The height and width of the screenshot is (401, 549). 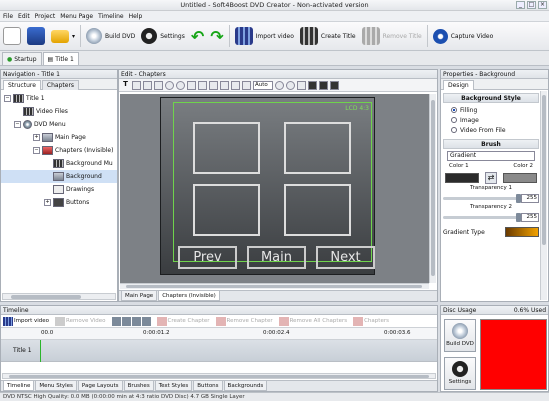 What do you see at coordinates (169, 85) in the screenshot?
I see `ellipse-tool-icon` at bounding box center [169, 85].